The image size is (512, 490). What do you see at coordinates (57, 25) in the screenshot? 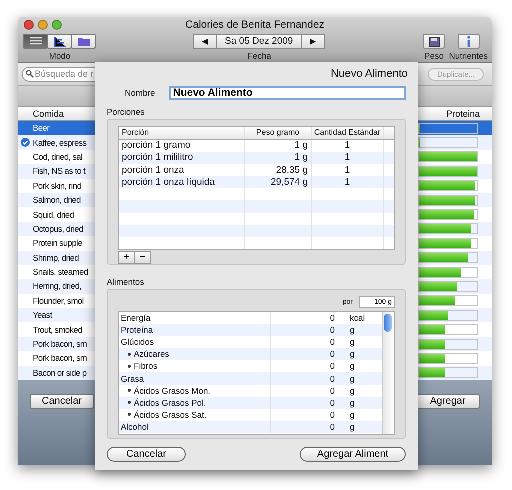
I see `zoom-icon` at bounding box center [57, 25].